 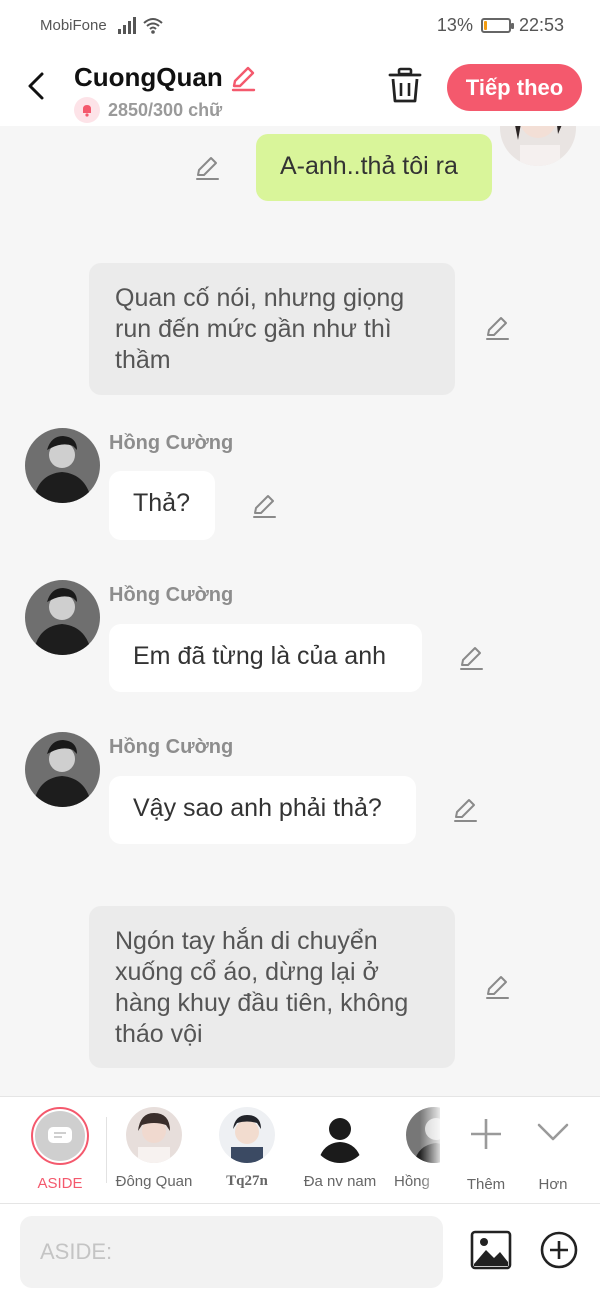 What do you see at coordinates (265, 658) in the screenshot?
I see `received-message-bubble: Em đã từng là của anh` at bounding box center [265, 658].